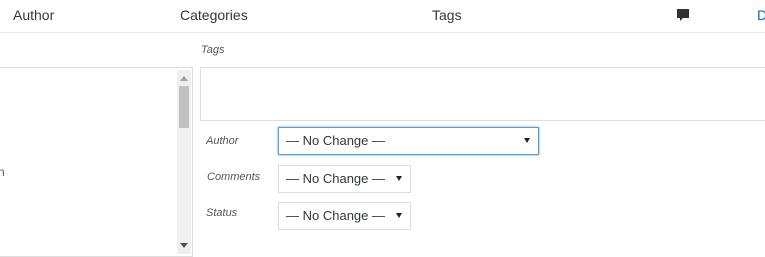 Image resolution: width=765 pixels, height=257 pixels. What do you see at coordinates (33, 15) in the screenshot?
I see `column-author: Author` at bounding box center [33, 15].